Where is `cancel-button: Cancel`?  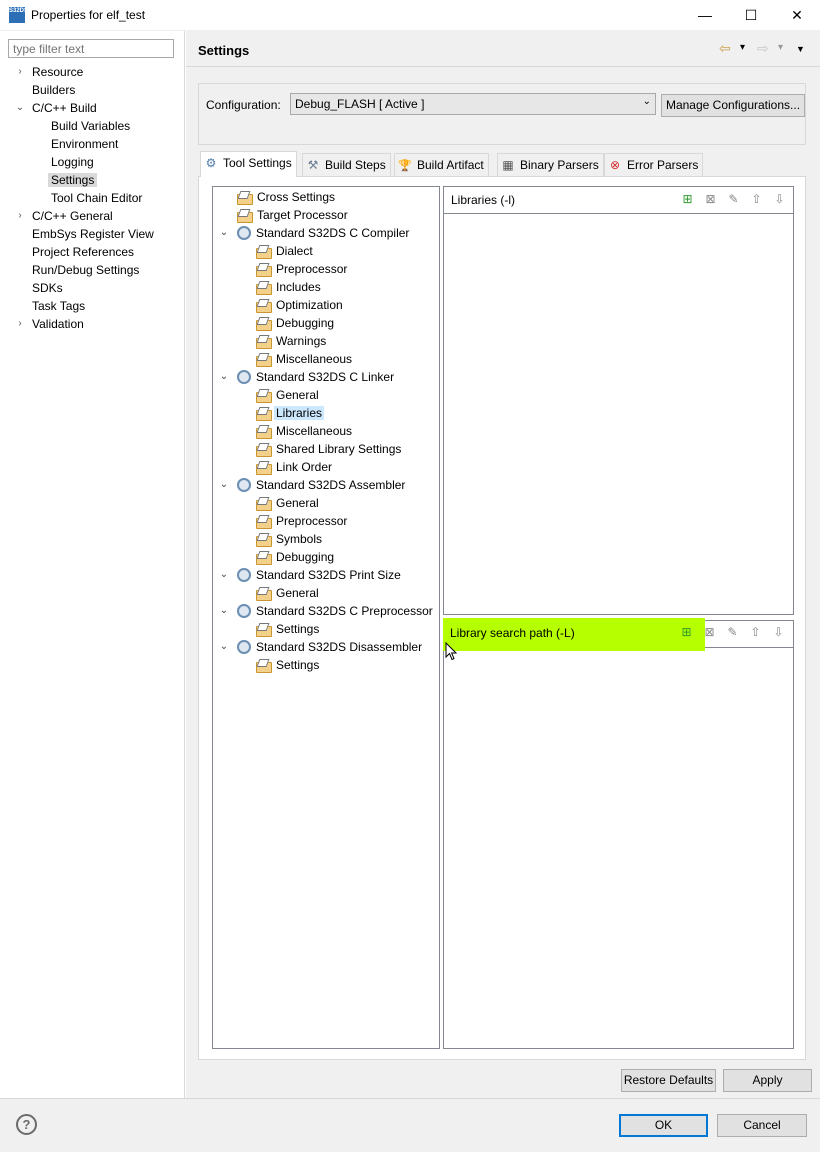 cancel-button: Cancel is located at coordinates (762, 1125).